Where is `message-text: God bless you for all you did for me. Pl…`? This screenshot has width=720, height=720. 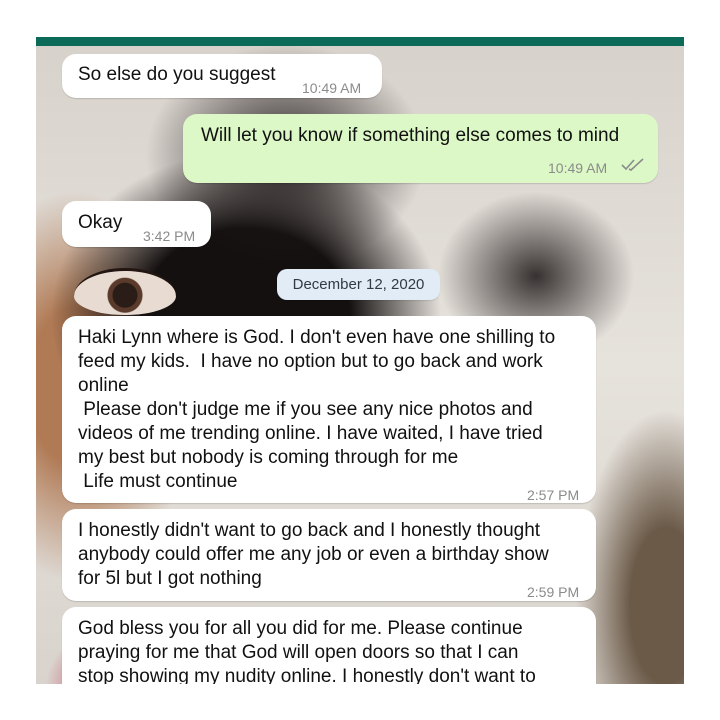 message-text: God bless you for all you did for me. Pl… is located at coordinates (307, 651).